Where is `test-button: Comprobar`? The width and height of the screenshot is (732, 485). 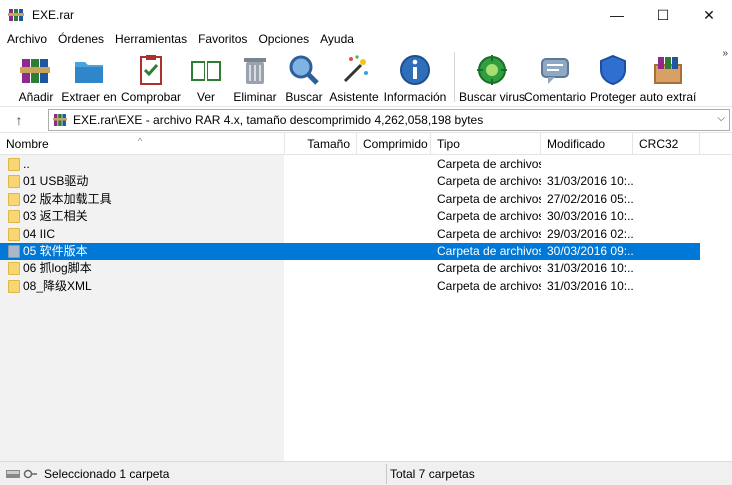
test-button: Comprobar is located at coordinates (151, 77).